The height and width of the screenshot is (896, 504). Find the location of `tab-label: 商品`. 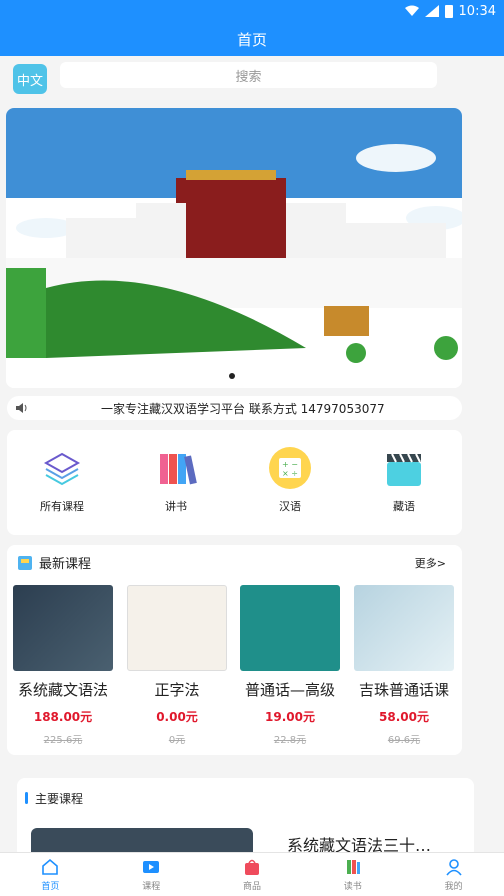

tab-label: 商品 is located at coordinates (251, 886).